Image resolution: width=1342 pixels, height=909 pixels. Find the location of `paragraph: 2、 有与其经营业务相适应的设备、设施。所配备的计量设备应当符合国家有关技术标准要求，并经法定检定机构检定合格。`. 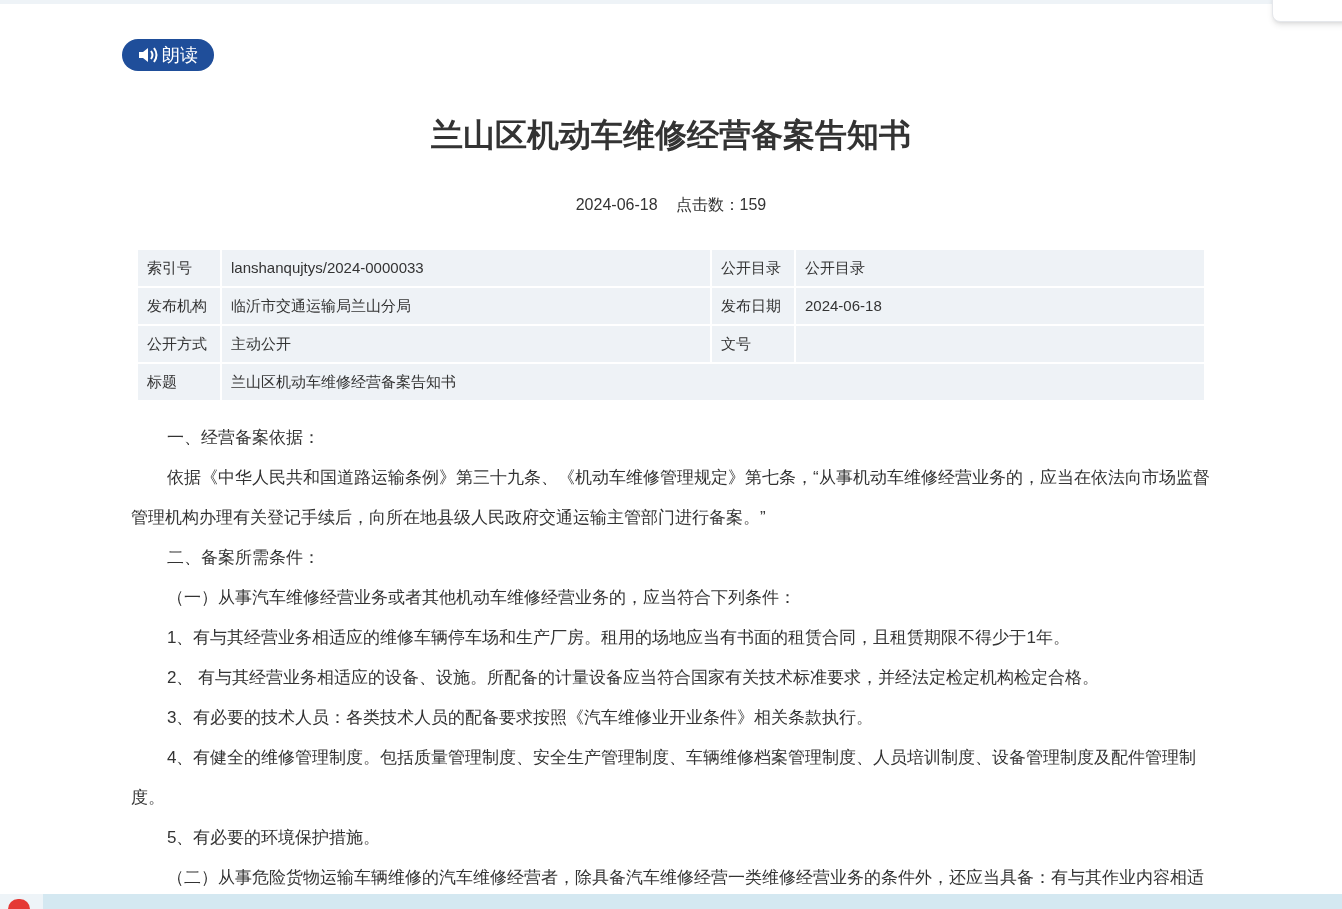

paragraph: 2、 有与其经营业务相适应的设备、设施。所配备的计量设备应当符合国家有关技术标准要求，并经法定检定机构检定合格。 is located at coordinates (633, 678).